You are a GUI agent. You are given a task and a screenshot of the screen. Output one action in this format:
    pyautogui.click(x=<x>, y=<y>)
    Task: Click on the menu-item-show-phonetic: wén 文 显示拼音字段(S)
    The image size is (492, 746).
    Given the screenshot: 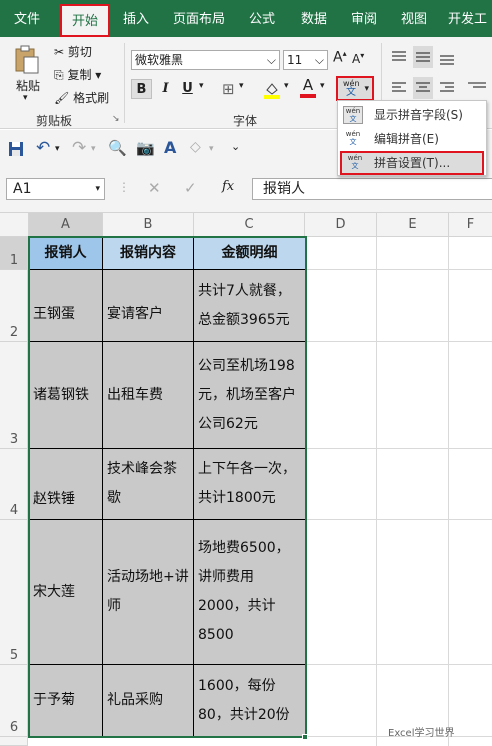 What is the action you would take?
    pyautogui.click(x=412, y=115)
    